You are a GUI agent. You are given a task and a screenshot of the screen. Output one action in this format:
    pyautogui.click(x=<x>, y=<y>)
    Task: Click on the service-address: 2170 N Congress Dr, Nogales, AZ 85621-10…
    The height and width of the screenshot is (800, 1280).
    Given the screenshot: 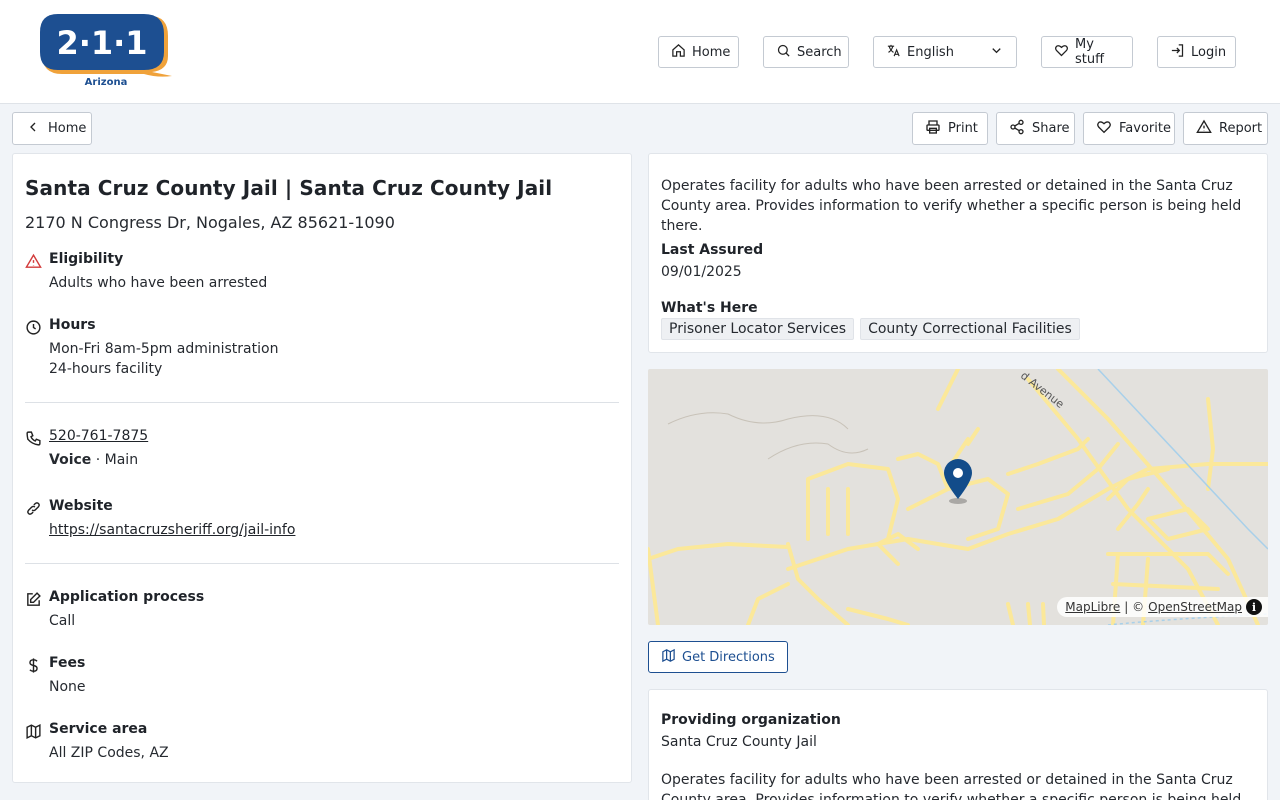 What is the action you would take?
    pyautogui.click(x=210, y=222)
    